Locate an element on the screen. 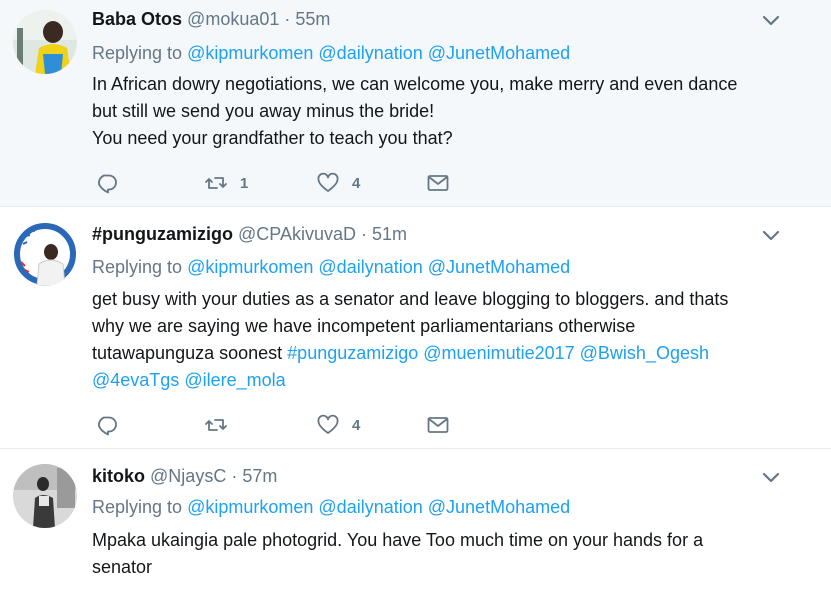 The width and height of the screenshot is (831, 594). timestamp: 55m is located at coordinates (312, 19).